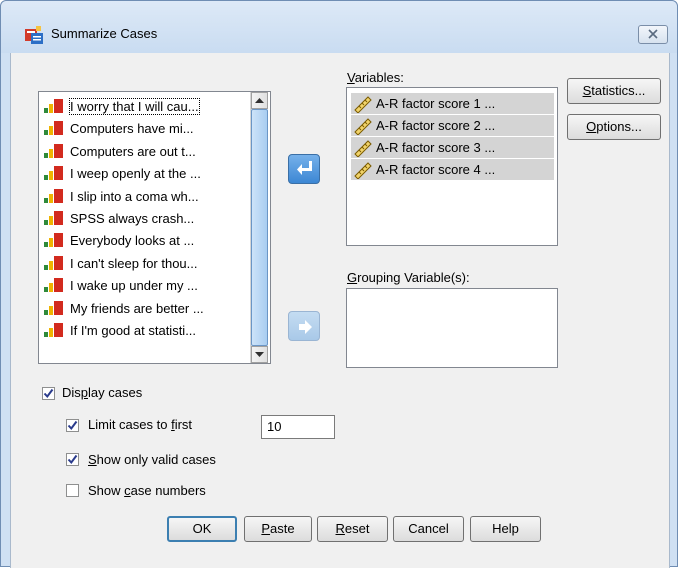  I want to click on window-title: Summarize Cases, so click(104, 33).